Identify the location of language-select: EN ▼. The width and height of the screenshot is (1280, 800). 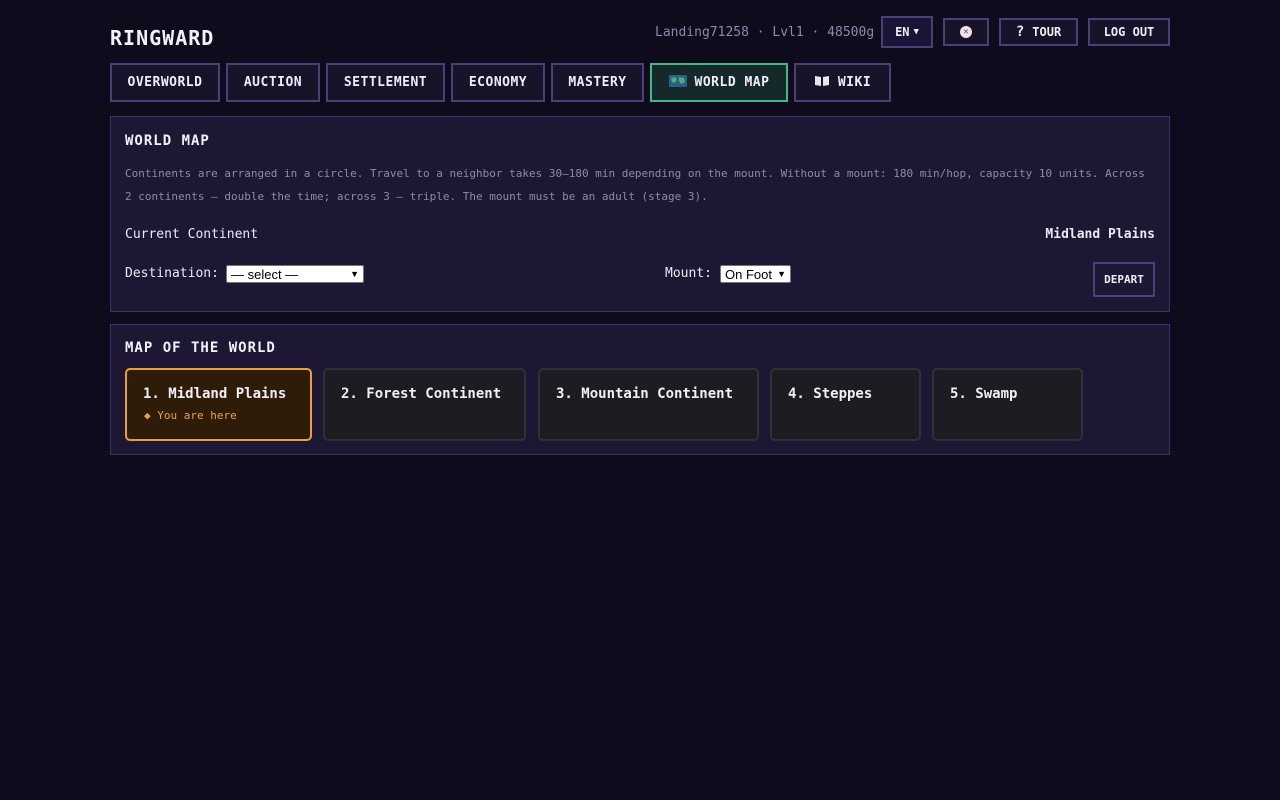
(907, 32).